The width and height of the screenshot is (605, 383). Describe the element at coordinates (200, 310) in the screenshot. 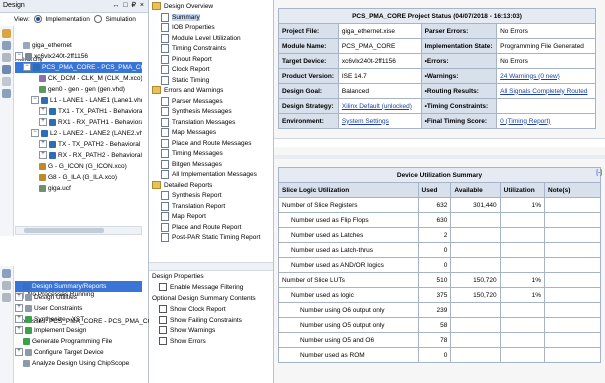

I see `optional-content-row: Show Clock Report` at that location.